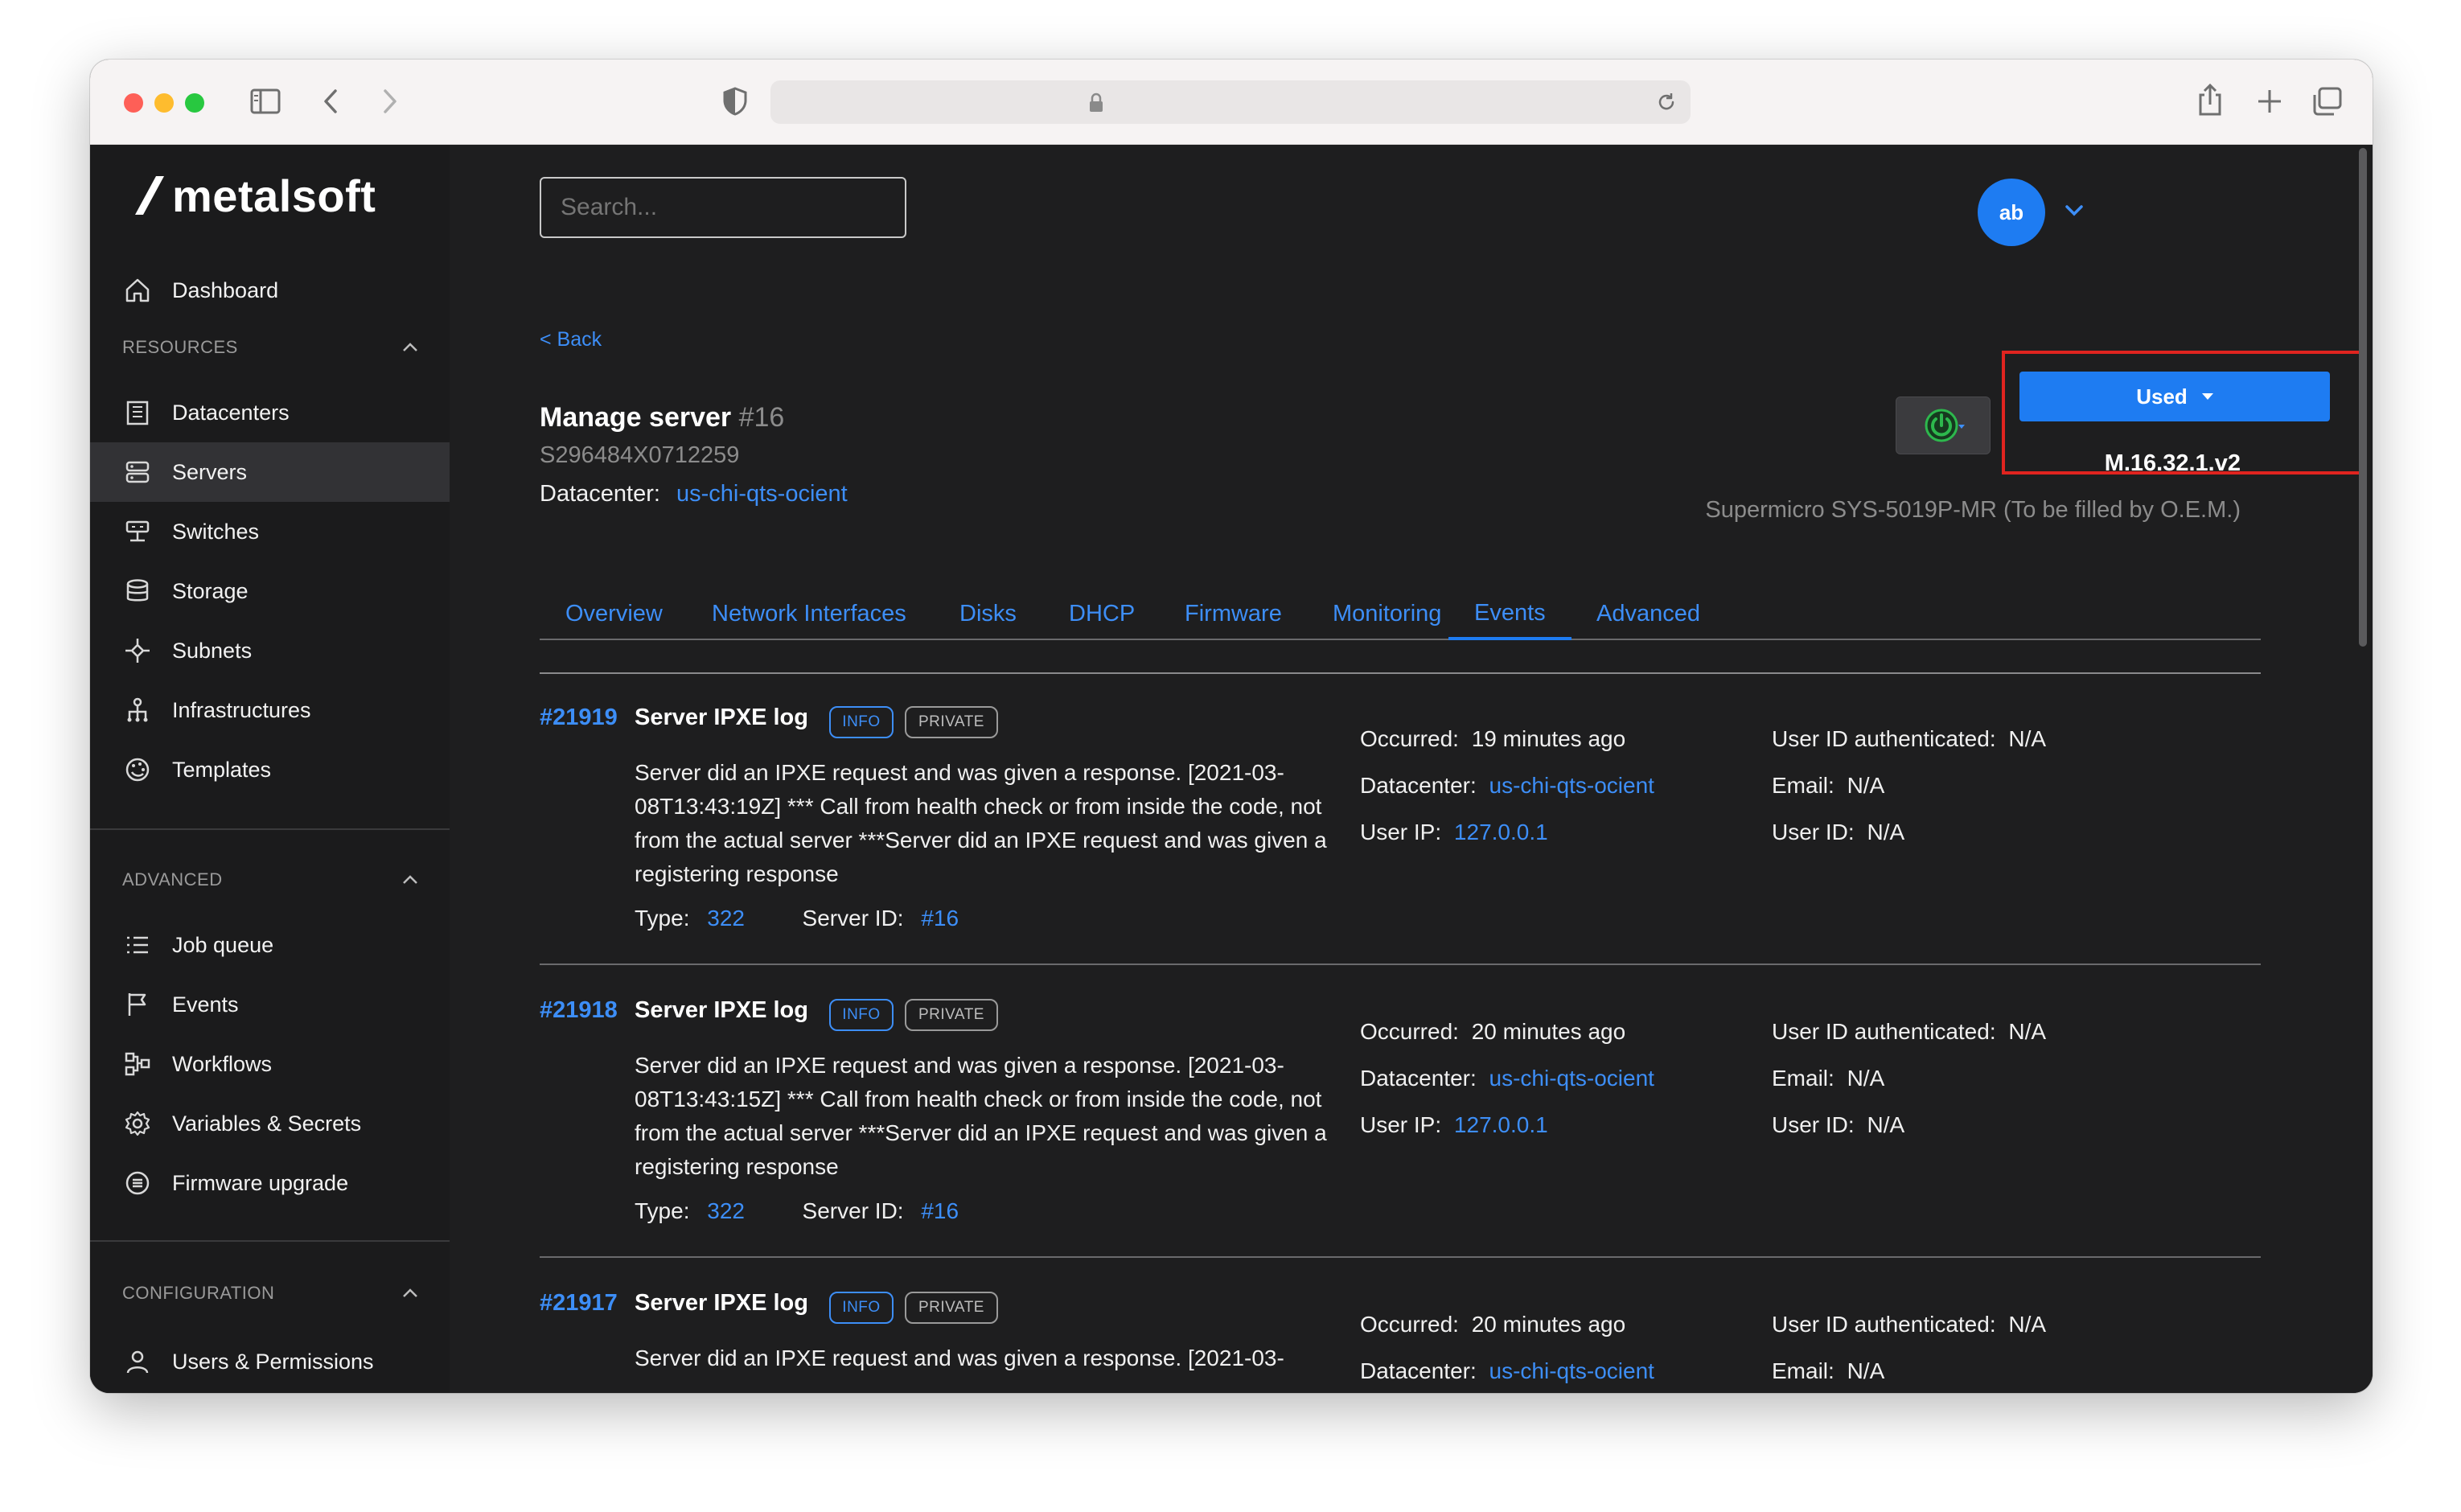 Image resolution: width=2461 pixels, height=1512 pixels. What do you see at coordinates (172, 880) in the screenshot?
I see `section-title: ADVANCED` at bounding box center [172, 880].